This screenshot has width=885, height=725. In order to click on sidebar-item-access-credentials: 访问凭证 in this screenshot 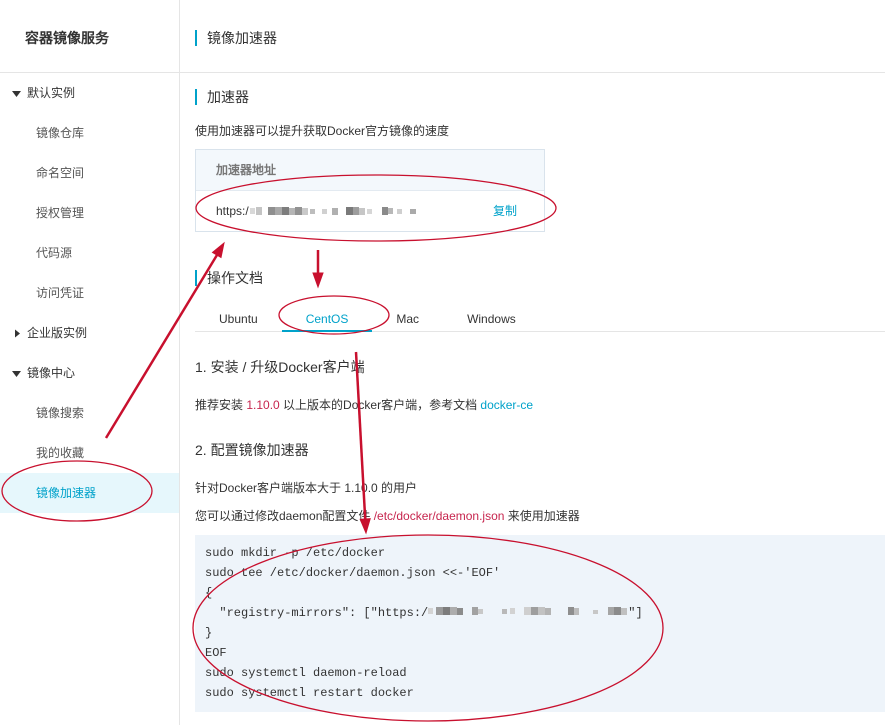, I will do `click(89, 293)`.